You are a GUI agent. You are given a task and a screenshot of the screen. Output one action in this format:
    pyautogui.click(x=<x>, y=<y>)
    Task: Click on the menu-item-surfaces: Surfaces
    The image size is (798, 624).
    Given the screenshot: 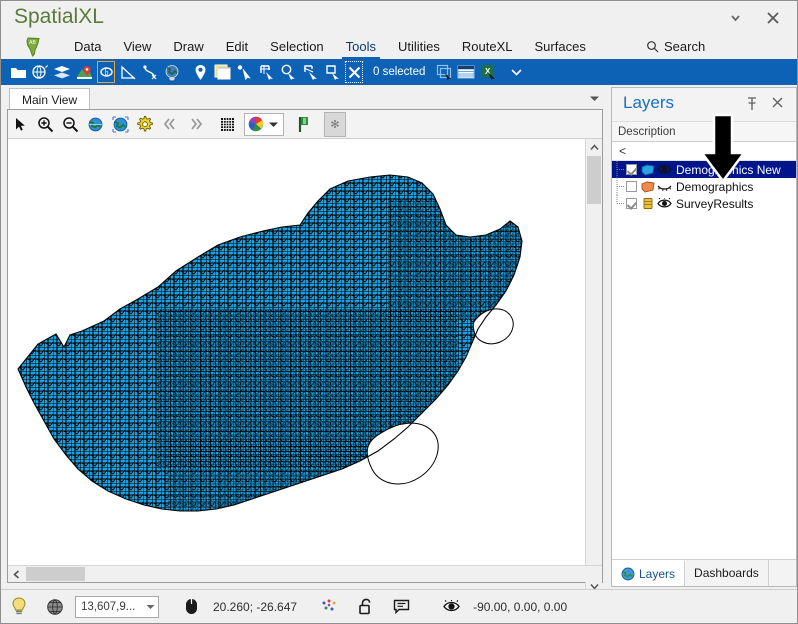 What is the action you would take?
    pyautogui.click(x=560, y=46)
    